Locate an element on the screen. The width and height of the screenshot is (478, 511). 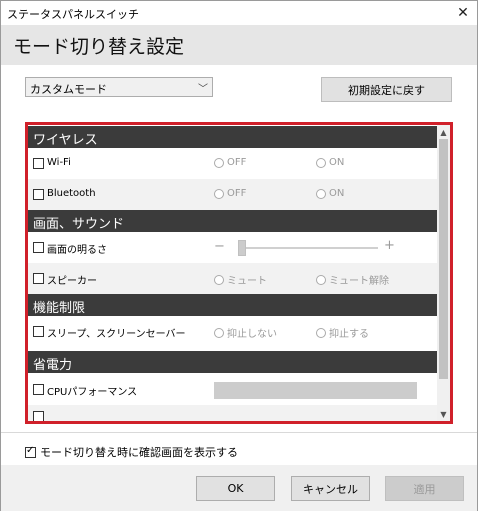
mode-select-value: カスタムモード is located at coordinates (68, 89).